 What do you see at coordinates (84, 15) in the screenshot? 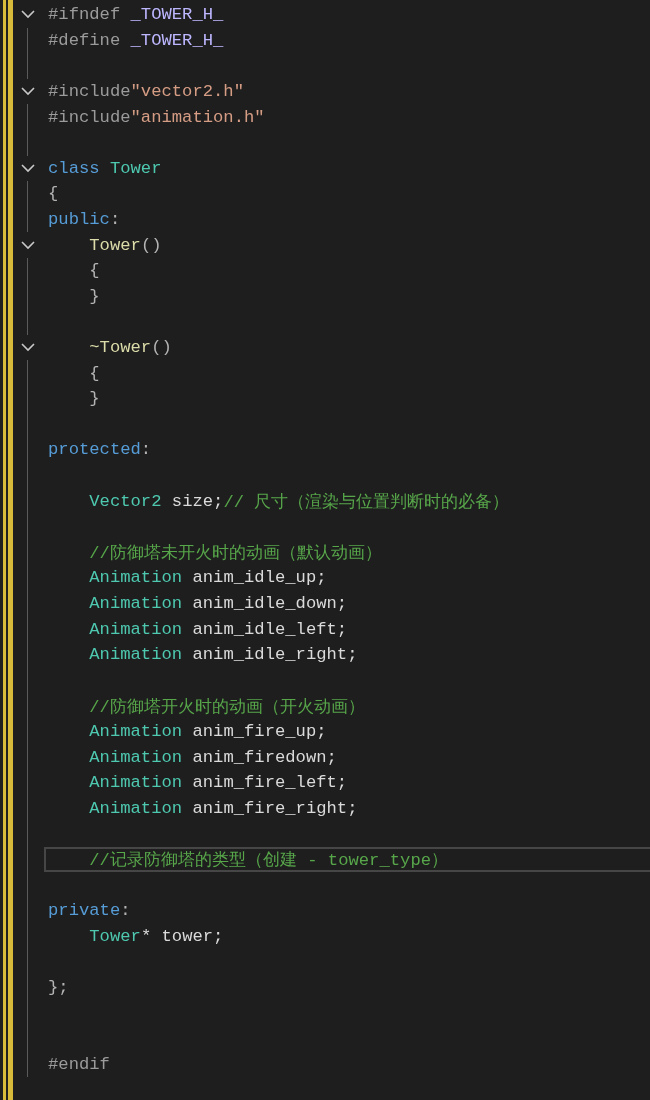
I see `preprocessor-directive: #ifndef` at bounding box center [84, 15].